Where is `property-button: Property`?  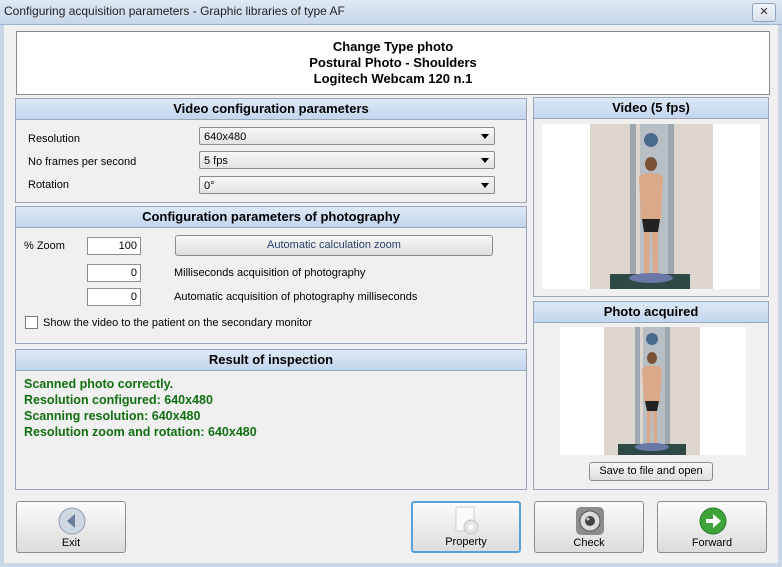
property-button: Property is located at coordinates (466, 527).